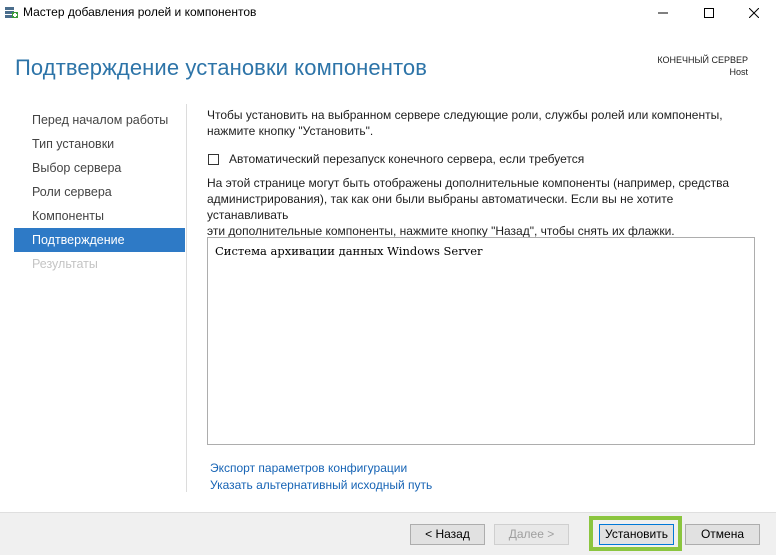 The width and height of the screenshot is (776, 555). What do you see at coordinates (531, 534) in the screenshot?
I see `next-button: Далее >` at bounding box center [531, 534].